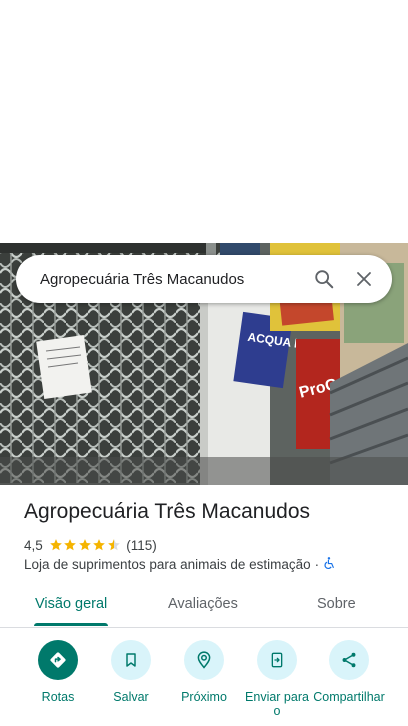 Image resolution: width=408 pixels, height=726 pixels. Describe the element at coordinates (141, 545) in the screenshot. I see `review-count: (115)` at that location.